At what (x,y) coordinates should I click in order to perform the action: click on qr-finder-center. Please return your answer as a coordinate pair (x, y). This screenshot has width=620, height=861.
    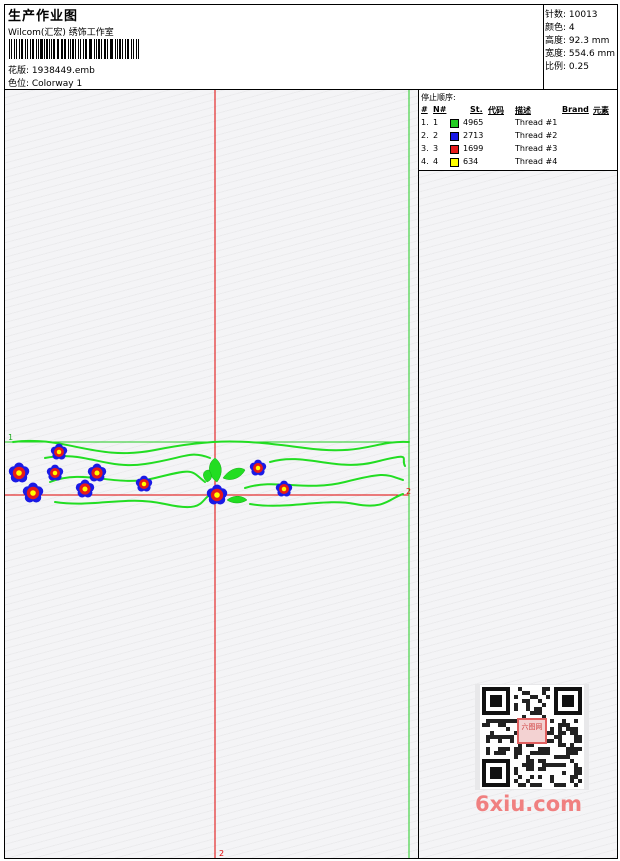
    Looking at the image, I should click on (496, 773).